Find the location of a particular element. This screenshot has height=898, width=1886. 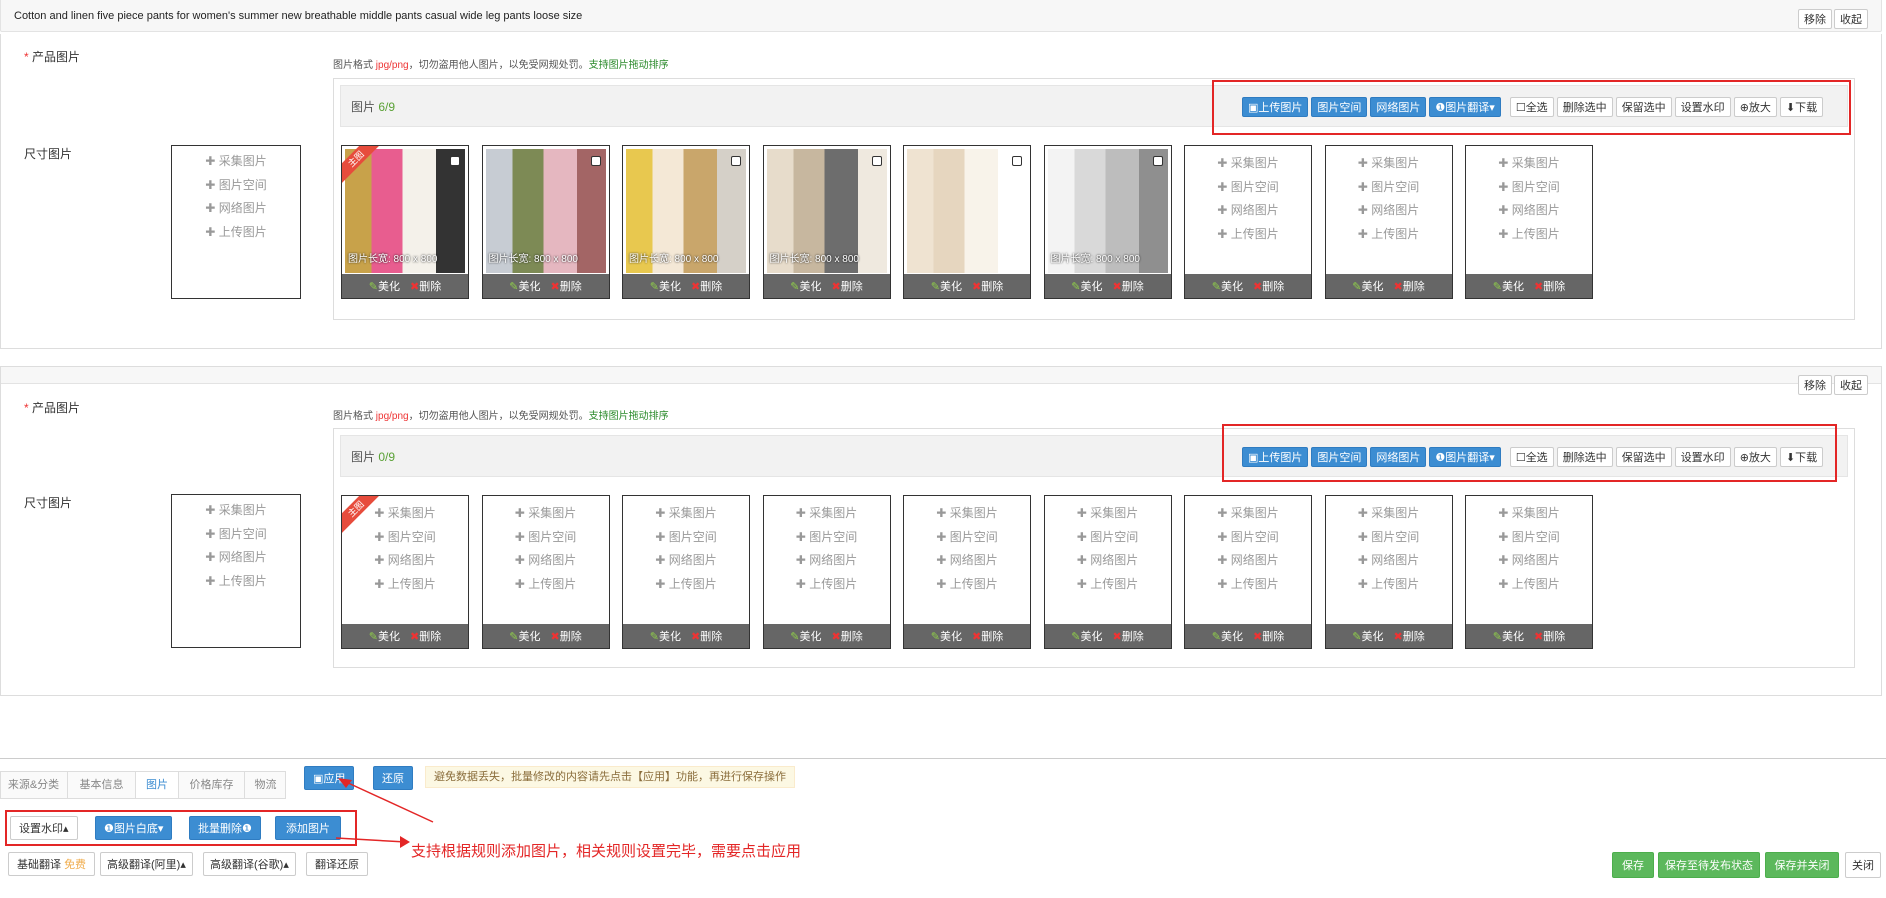

batch-delete-button: 批量删除 ❶ is located at coordinates (225, 828).